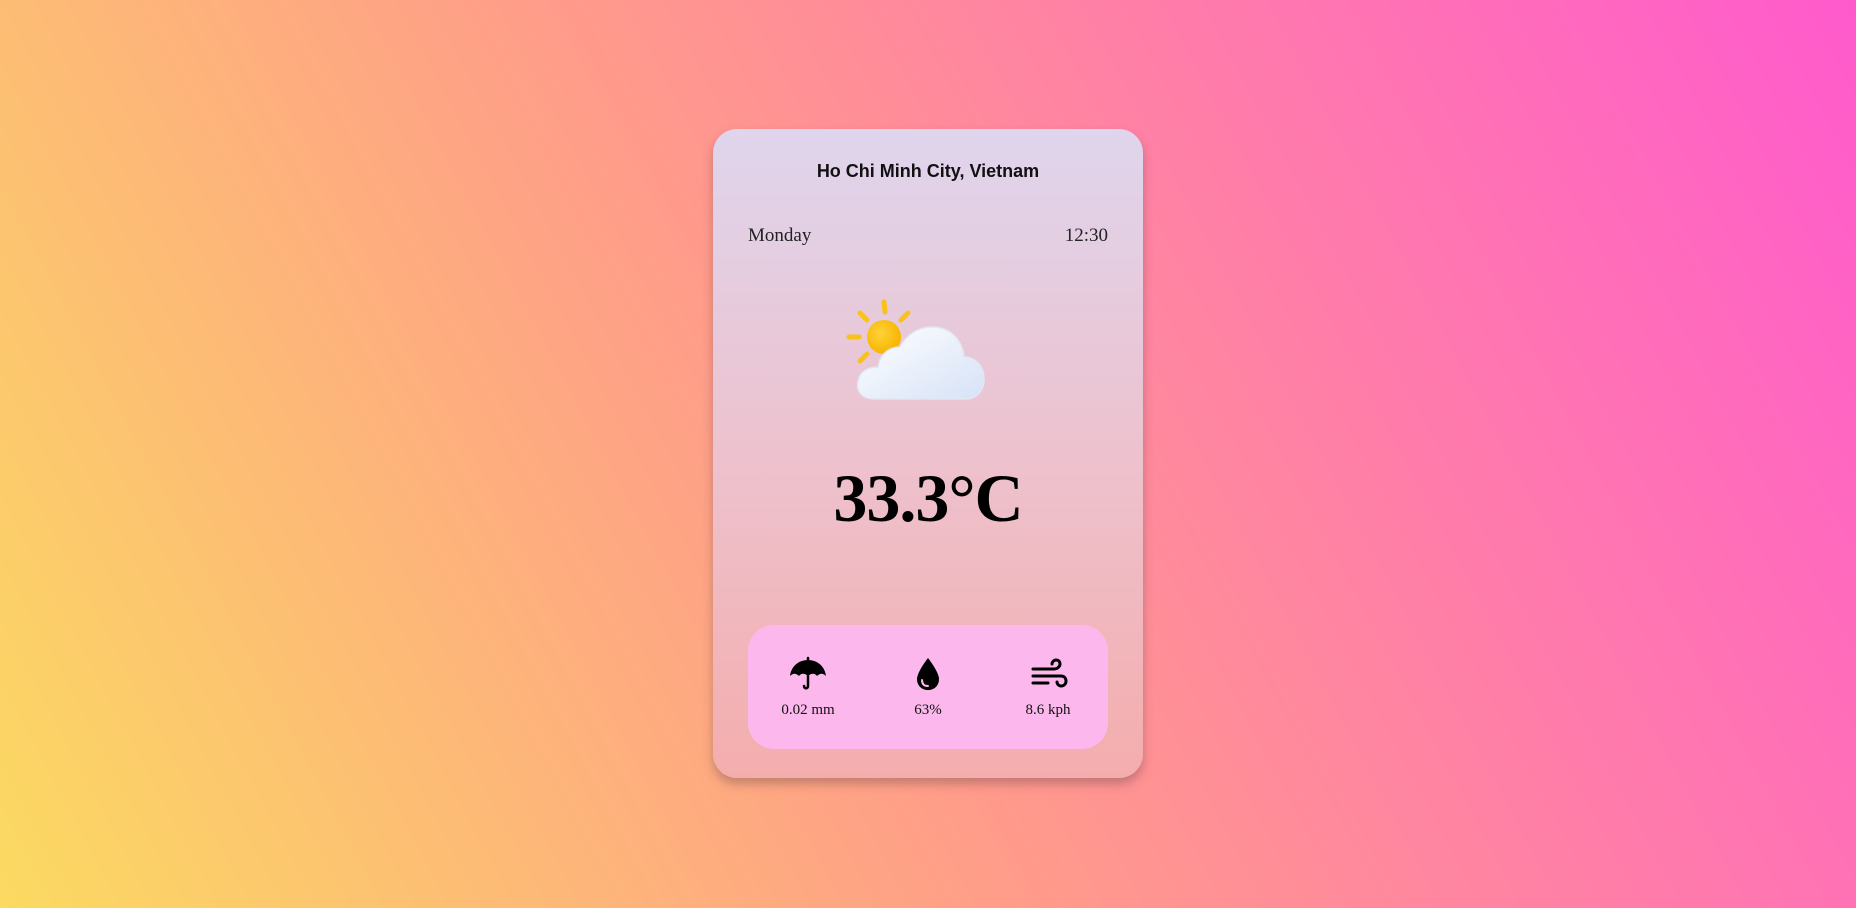 This screenshot has height=908, width=1856. What do you see at coordinates (928, 709) in the screenshot?
I see `humidity-value: 63%` at bounding box center [928, 709].